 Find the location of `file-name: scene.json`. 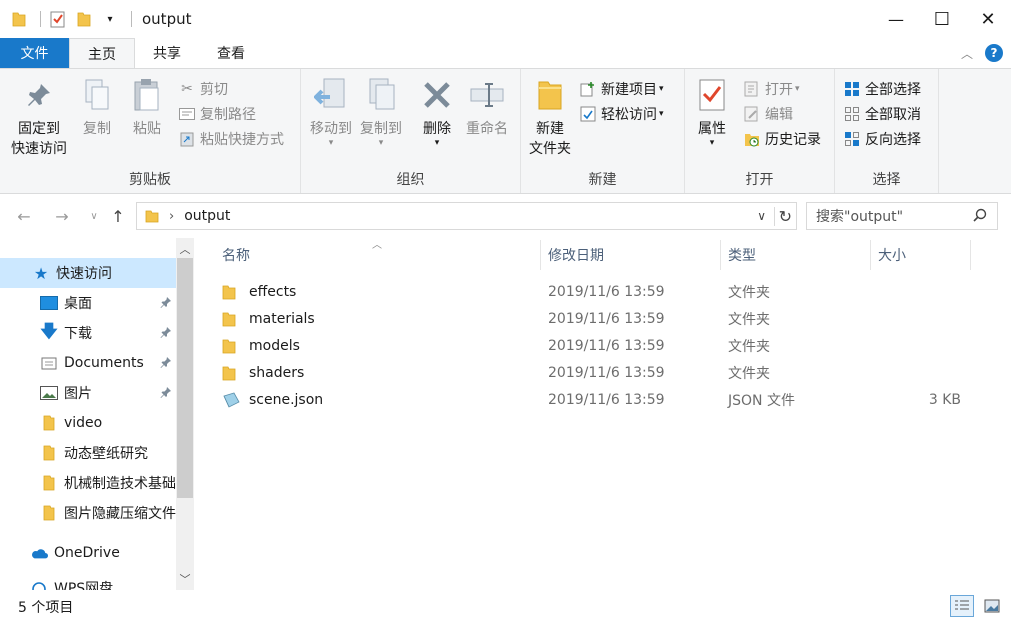

file-name: scene.json is located at coordinates (286, 399).